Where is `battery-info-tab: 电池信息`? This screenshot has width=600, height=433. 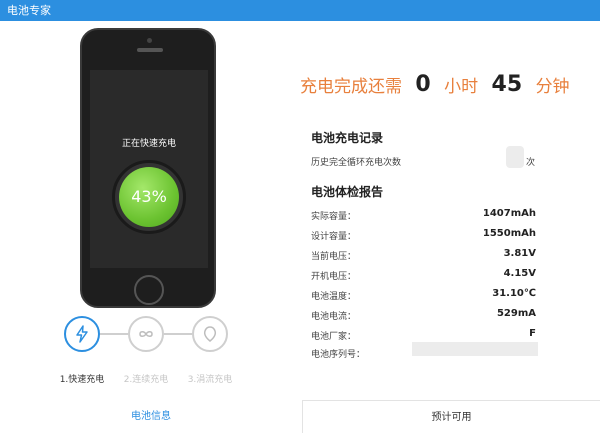
battery-info-tab: 电池信息 is located at coordinates (151, 416).